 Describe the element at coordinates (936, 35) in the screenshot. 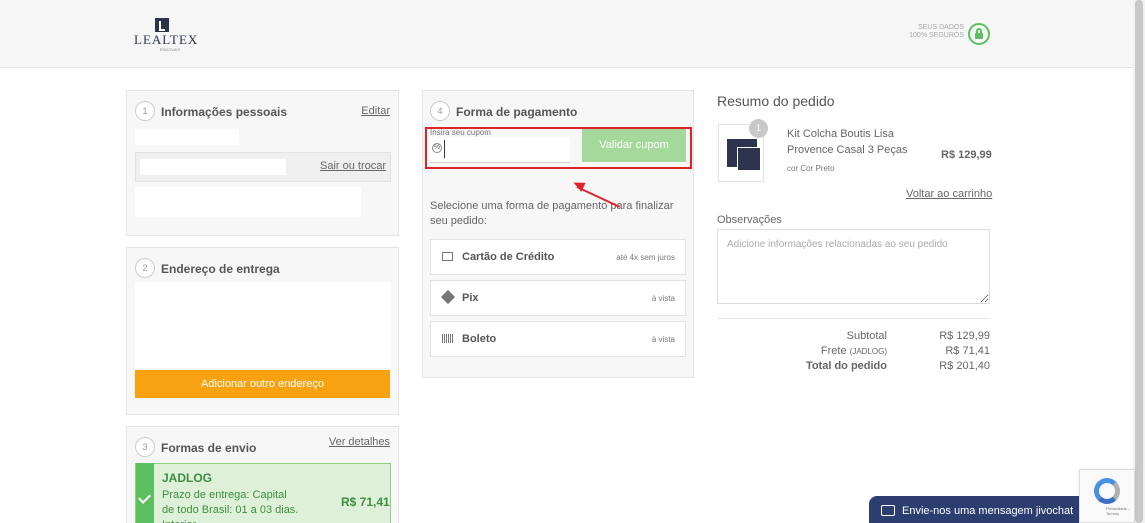

I see `secure-line-2: 100% SEGUROS` at that location.